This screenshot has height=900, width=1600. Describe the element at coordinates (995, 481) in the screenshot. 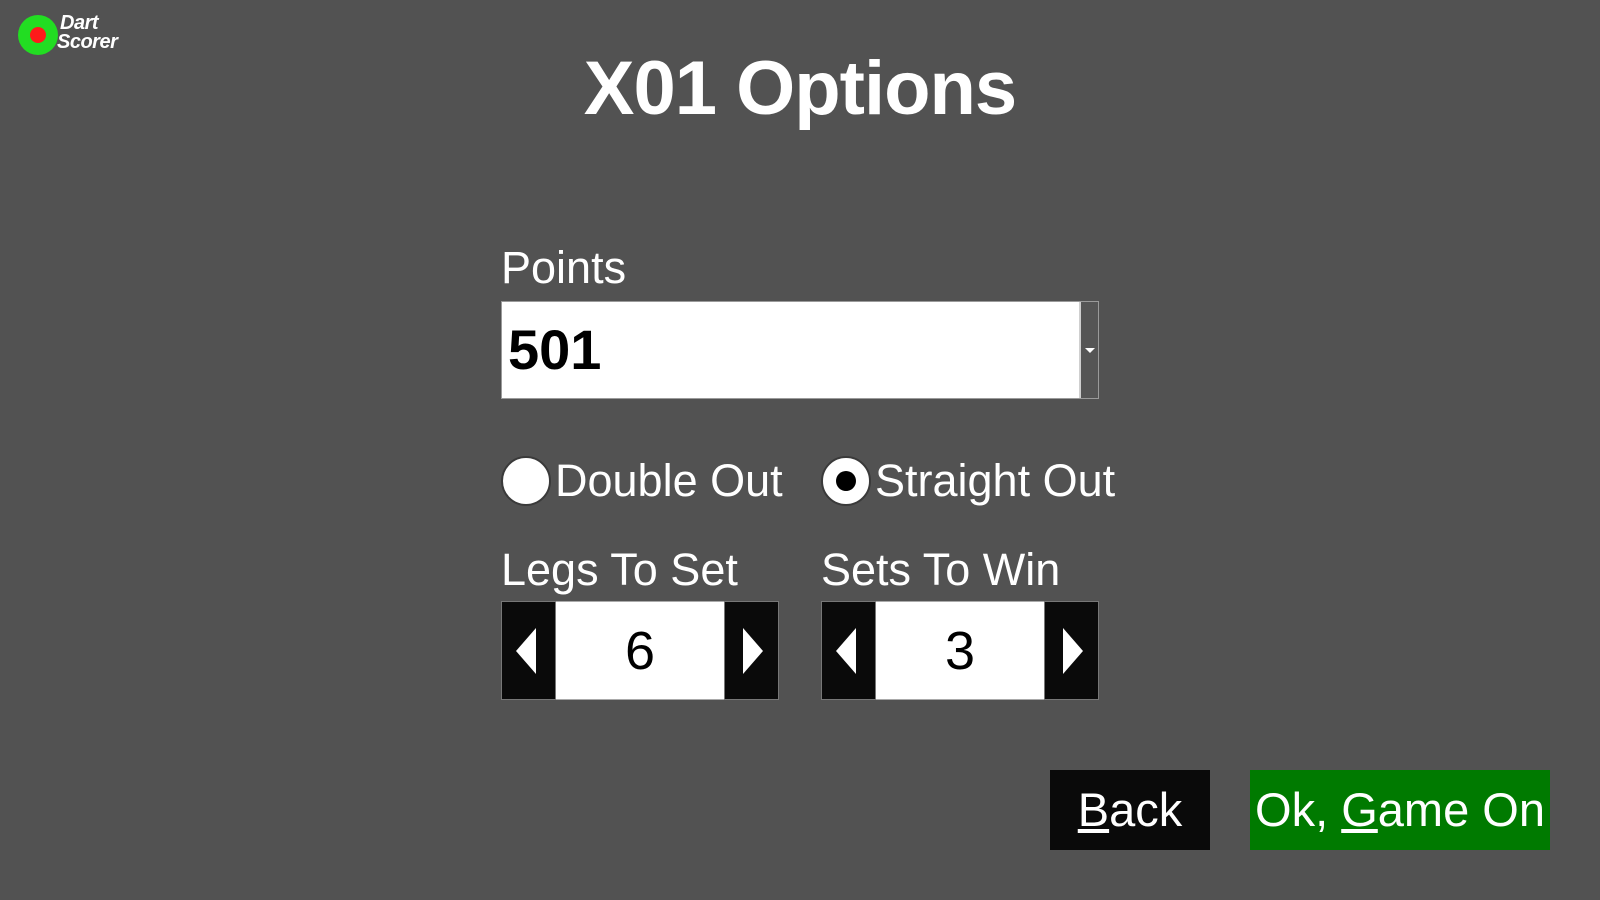

I see `straight-out-label: Straight Out` at that location.